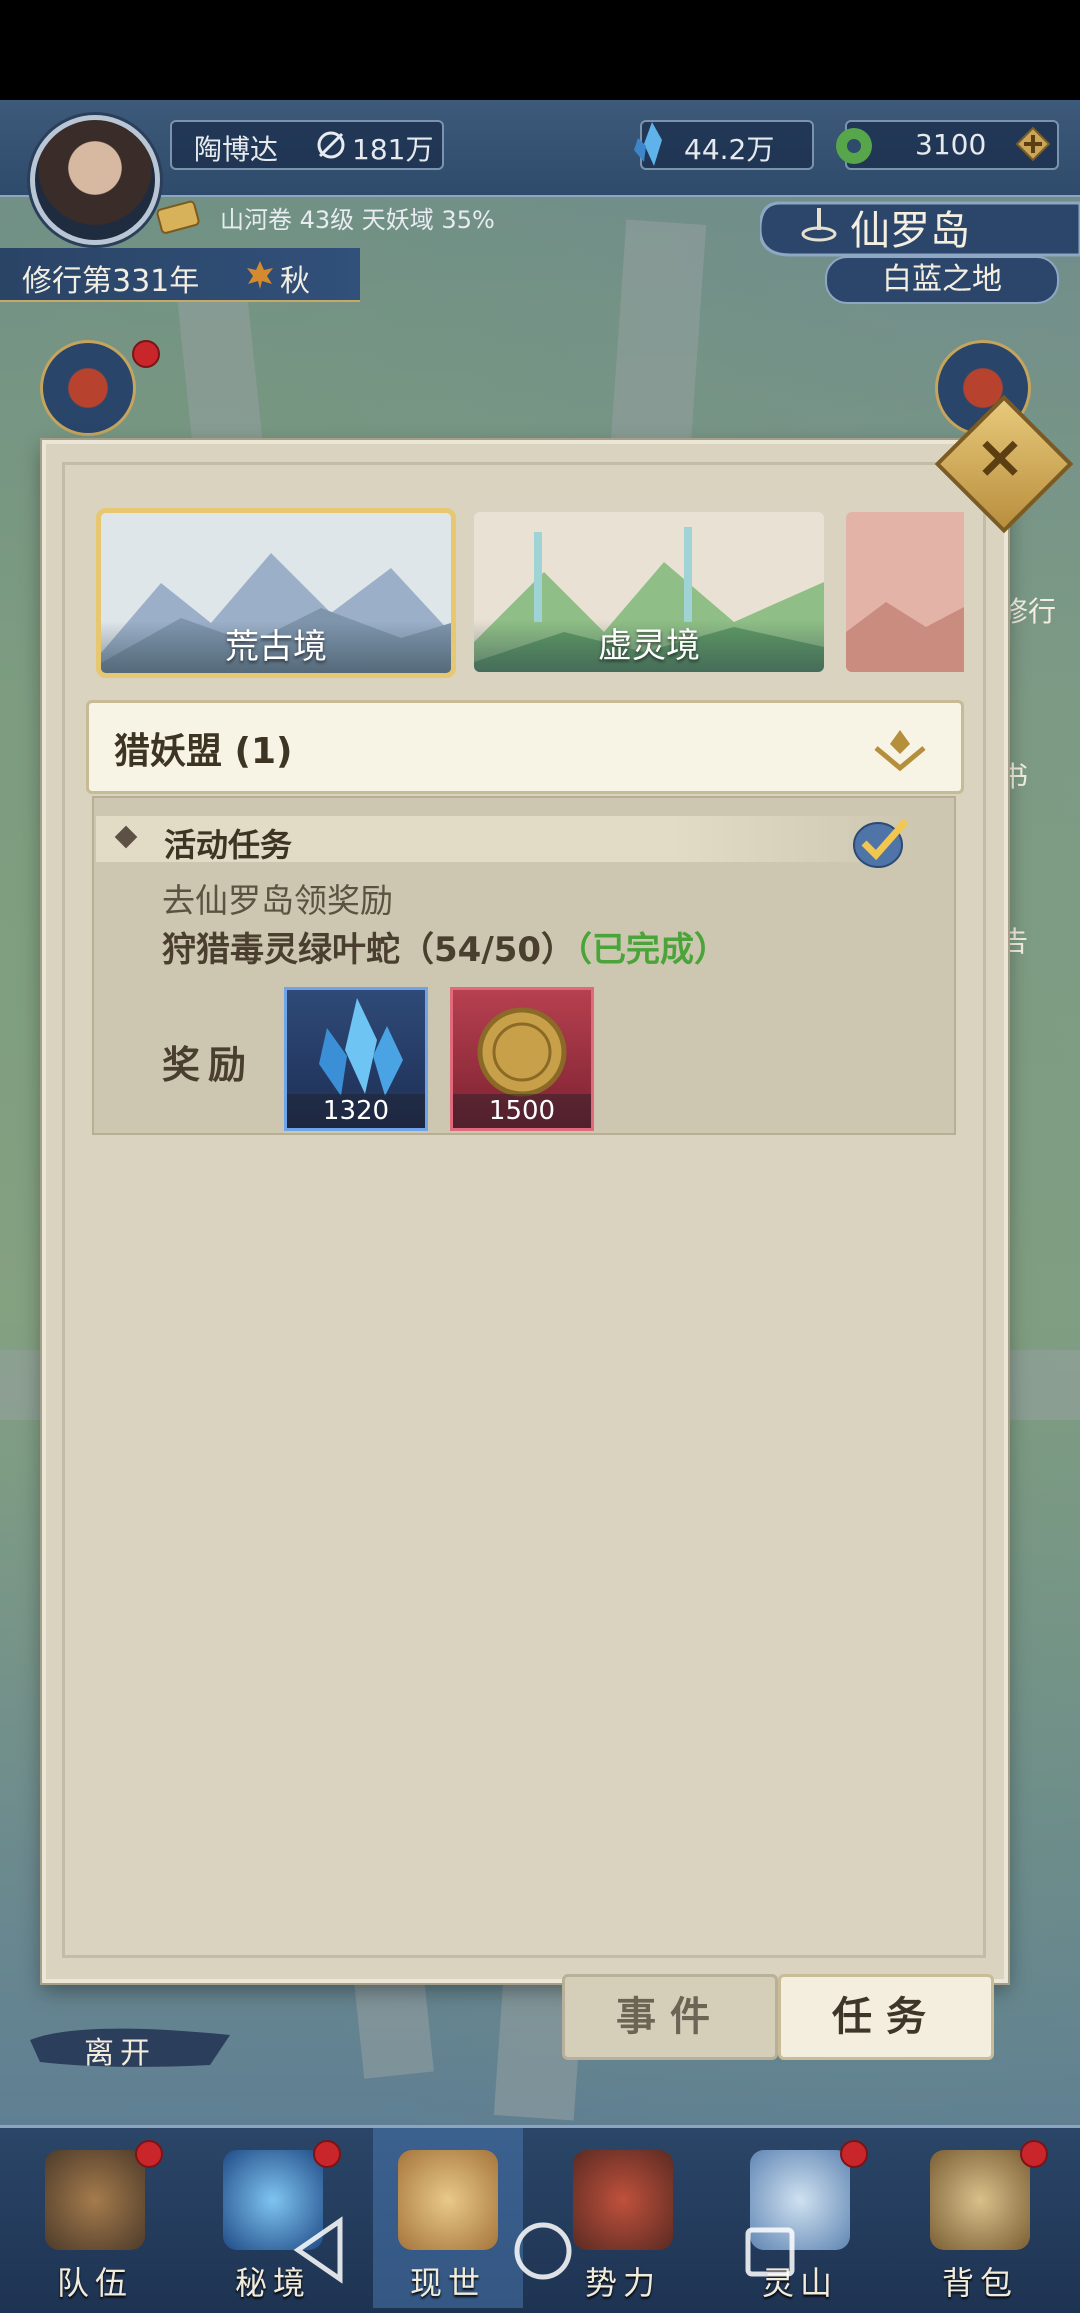 The height and width of the screenshot is (2313, 1080). Describe the element at coordinates (356, 1059) in the screenshot. I see `reward-item-crystal: 1320` at that location.